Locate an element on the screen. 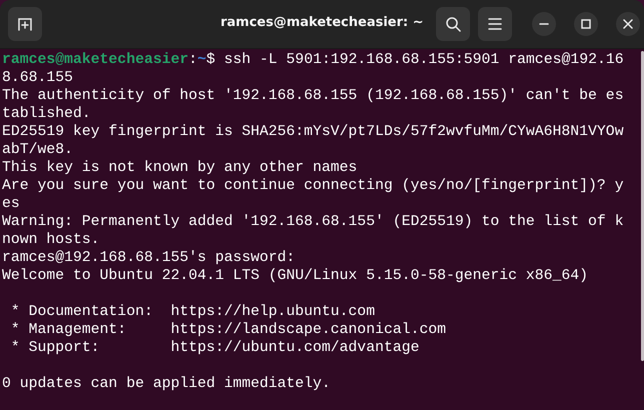 The image size is (644, 410). new-tab-button is located at coordinates (25, 24).